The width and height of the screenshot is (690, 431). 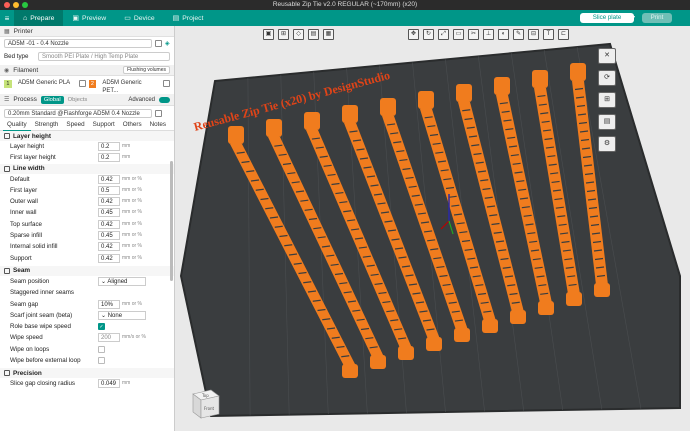 What do you see at coordinates (7, 5) in the screenshot?
I see `close-window-button` at bounding box center [7, 5].